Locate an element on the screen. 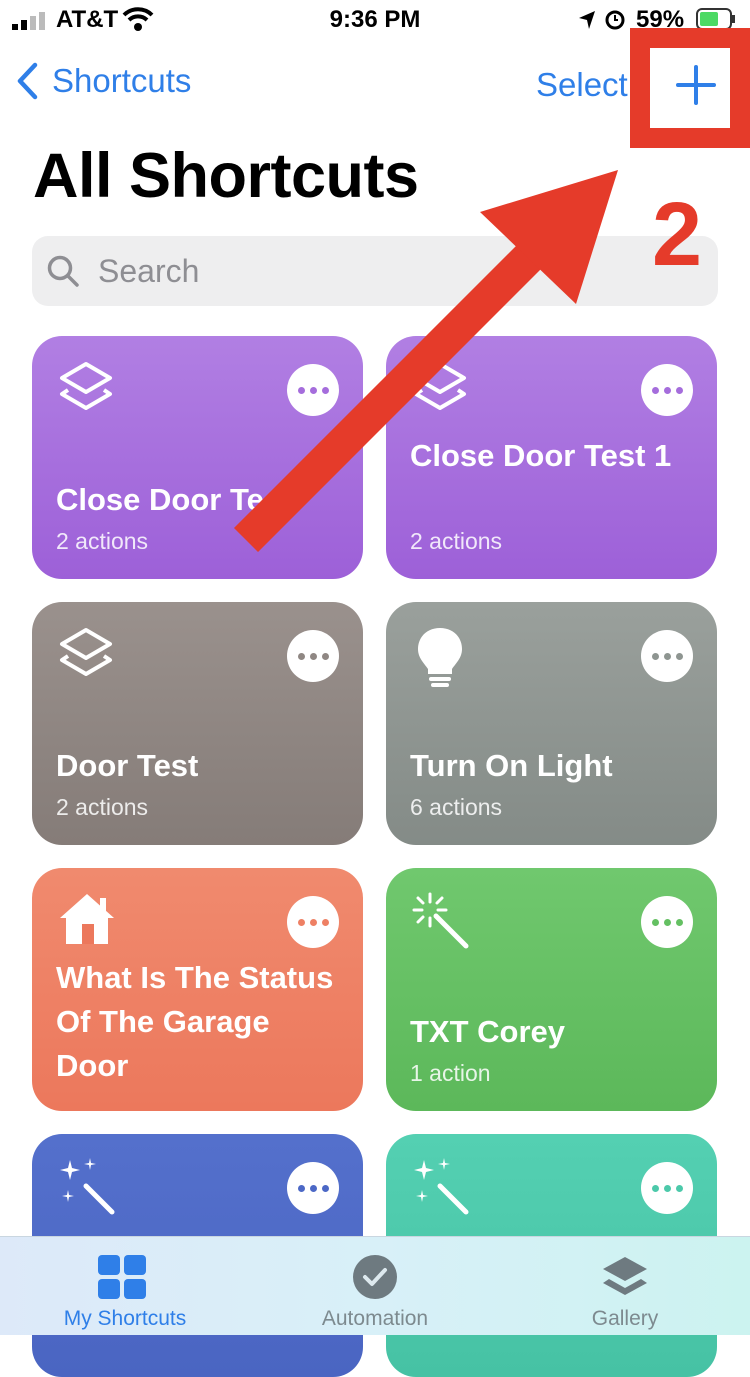 The width and height of the screenshot is (750, 1377). annotation-step-number: 2 is located at coordinates (677, 235).